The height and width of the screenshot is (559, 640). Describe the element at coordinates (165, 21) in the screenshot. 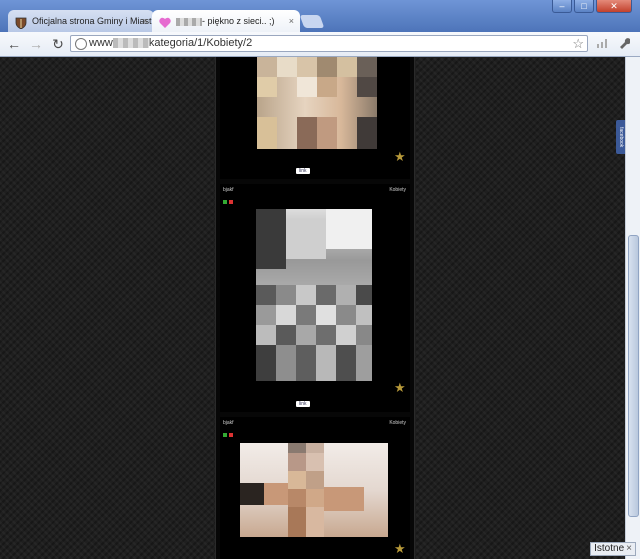

I see `heart-favicon-icon` at that location.